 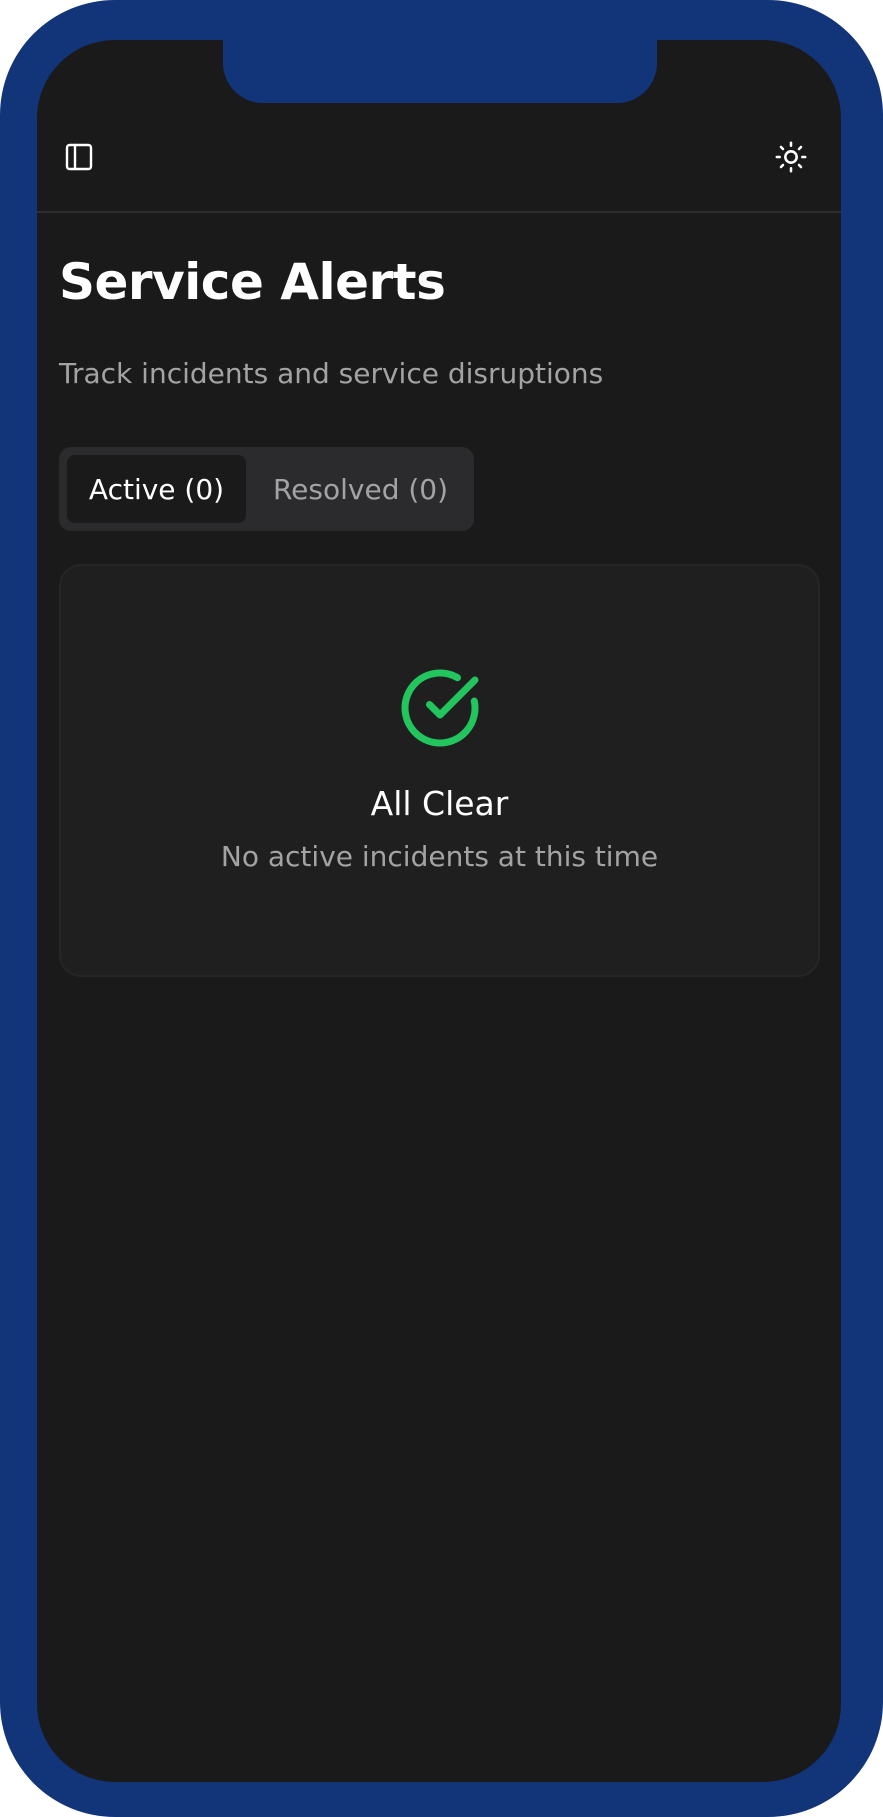 What do you see at coordinates (439, 803) in the screenshot?
I see `empty-state-title: All Clear` at bounding box center [439, 803].